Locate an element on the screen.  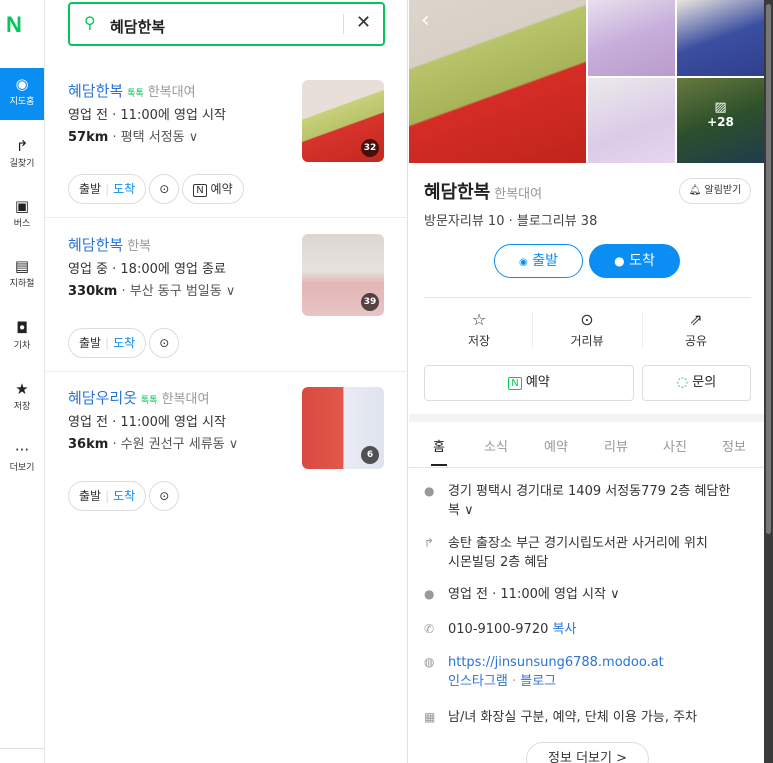
more-photos-overlay: ▨ +28 is located at coordinates (720, 120).